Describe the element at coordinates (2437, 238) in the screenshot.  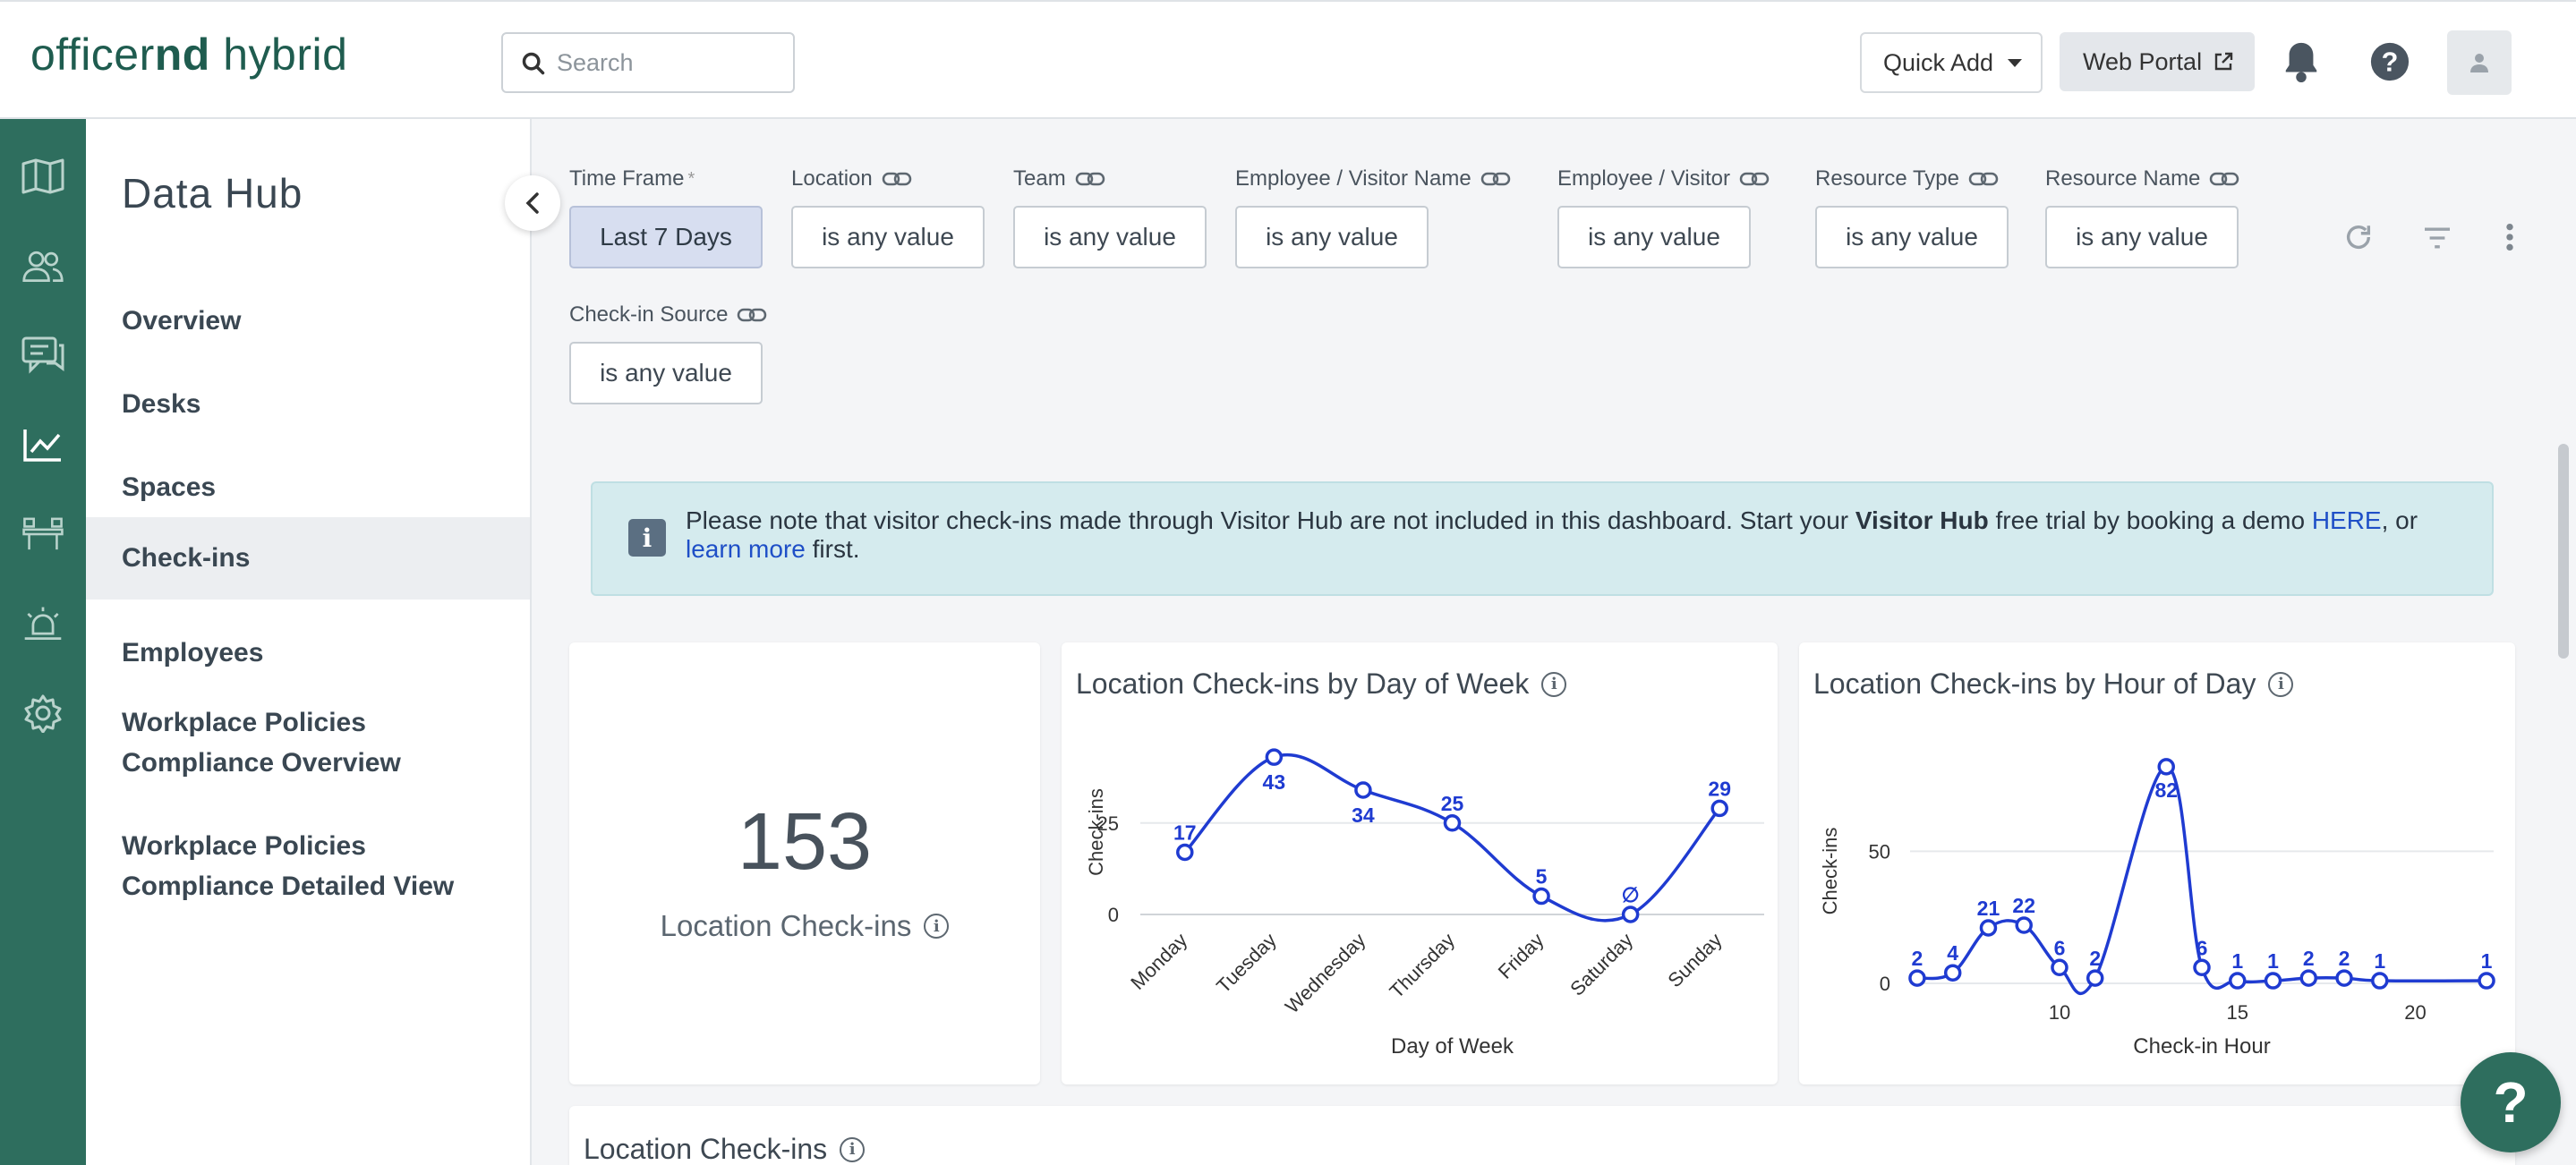
I see `filter-icon` at that location.